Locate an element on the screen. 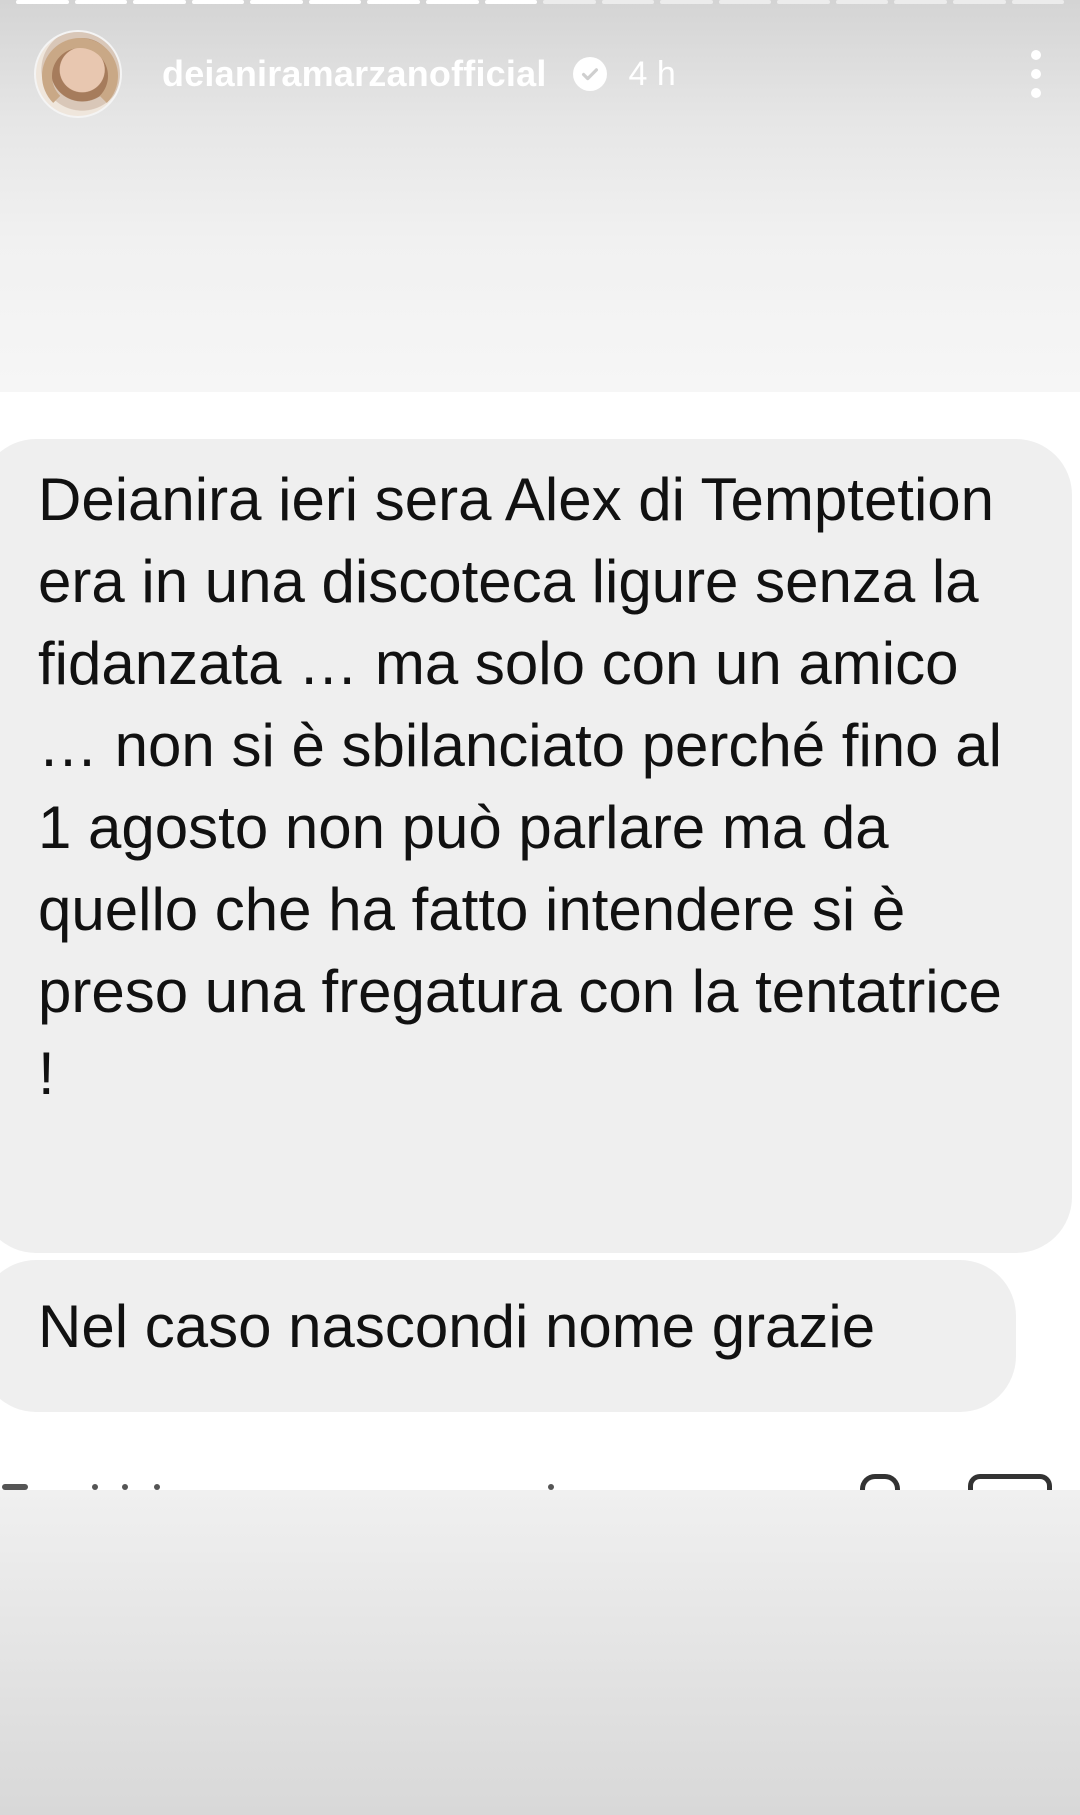 The image size is (1080, 1815). more-vertical-icon is located at coordinates (1036, 74).